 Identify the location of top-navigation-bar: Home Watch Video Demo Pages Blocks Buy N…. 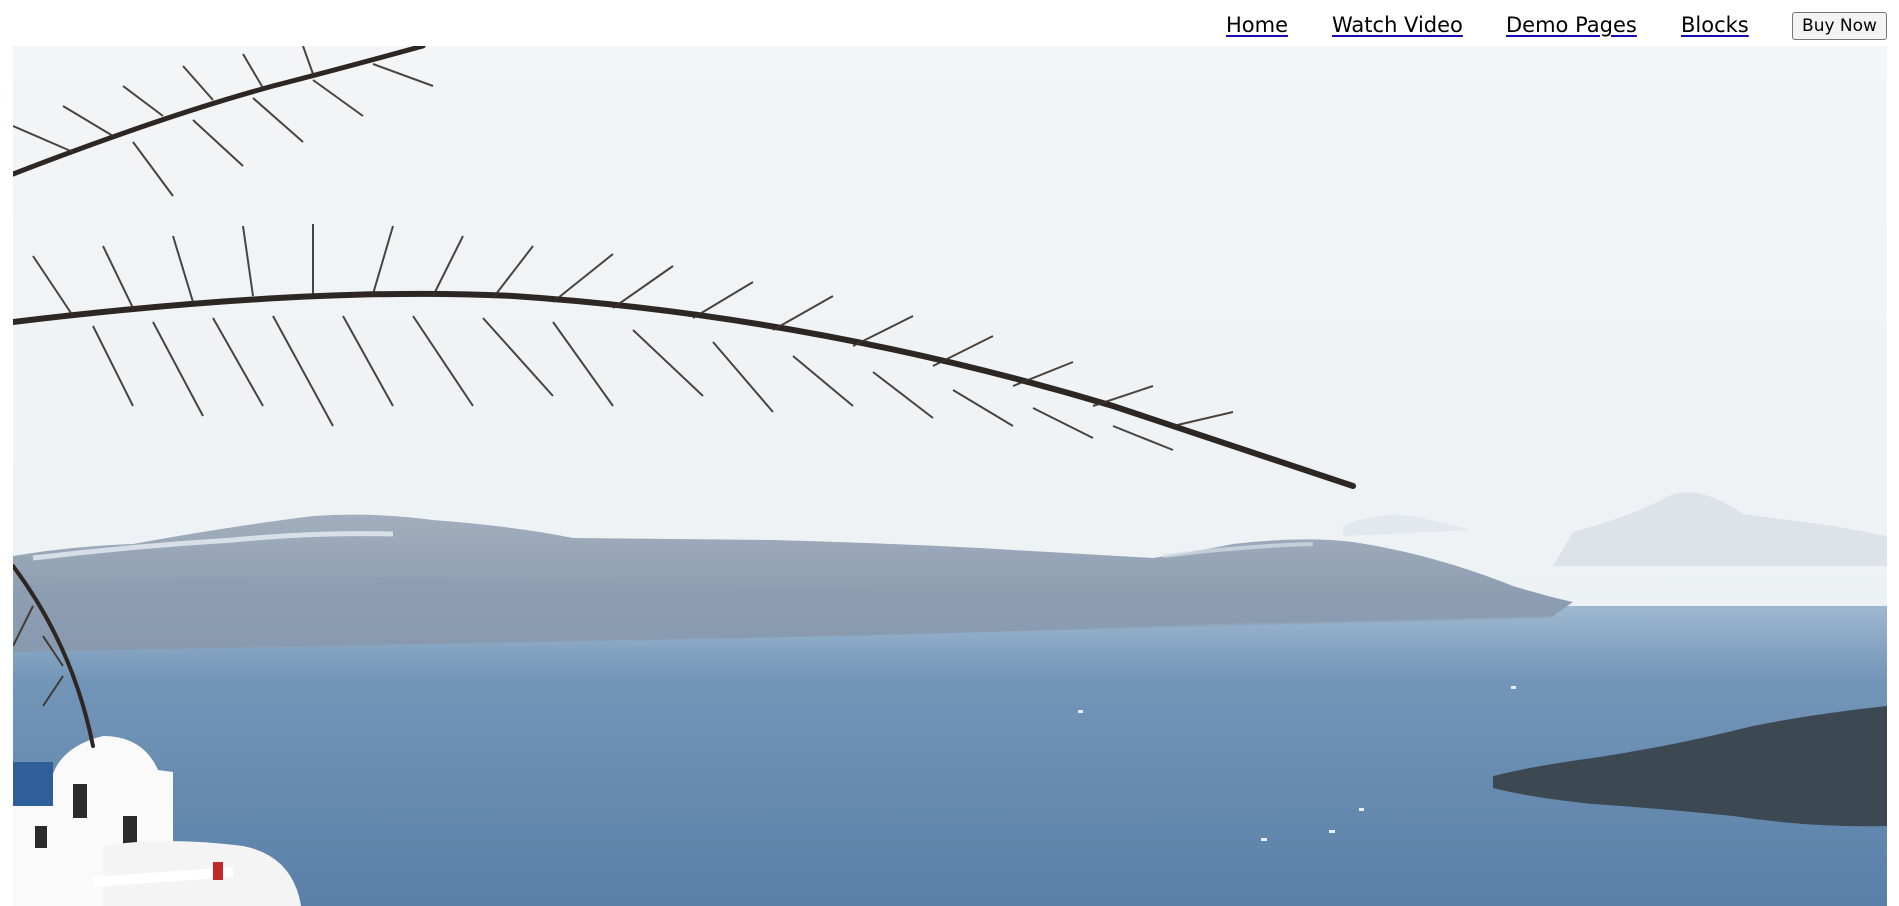
(949, 23).